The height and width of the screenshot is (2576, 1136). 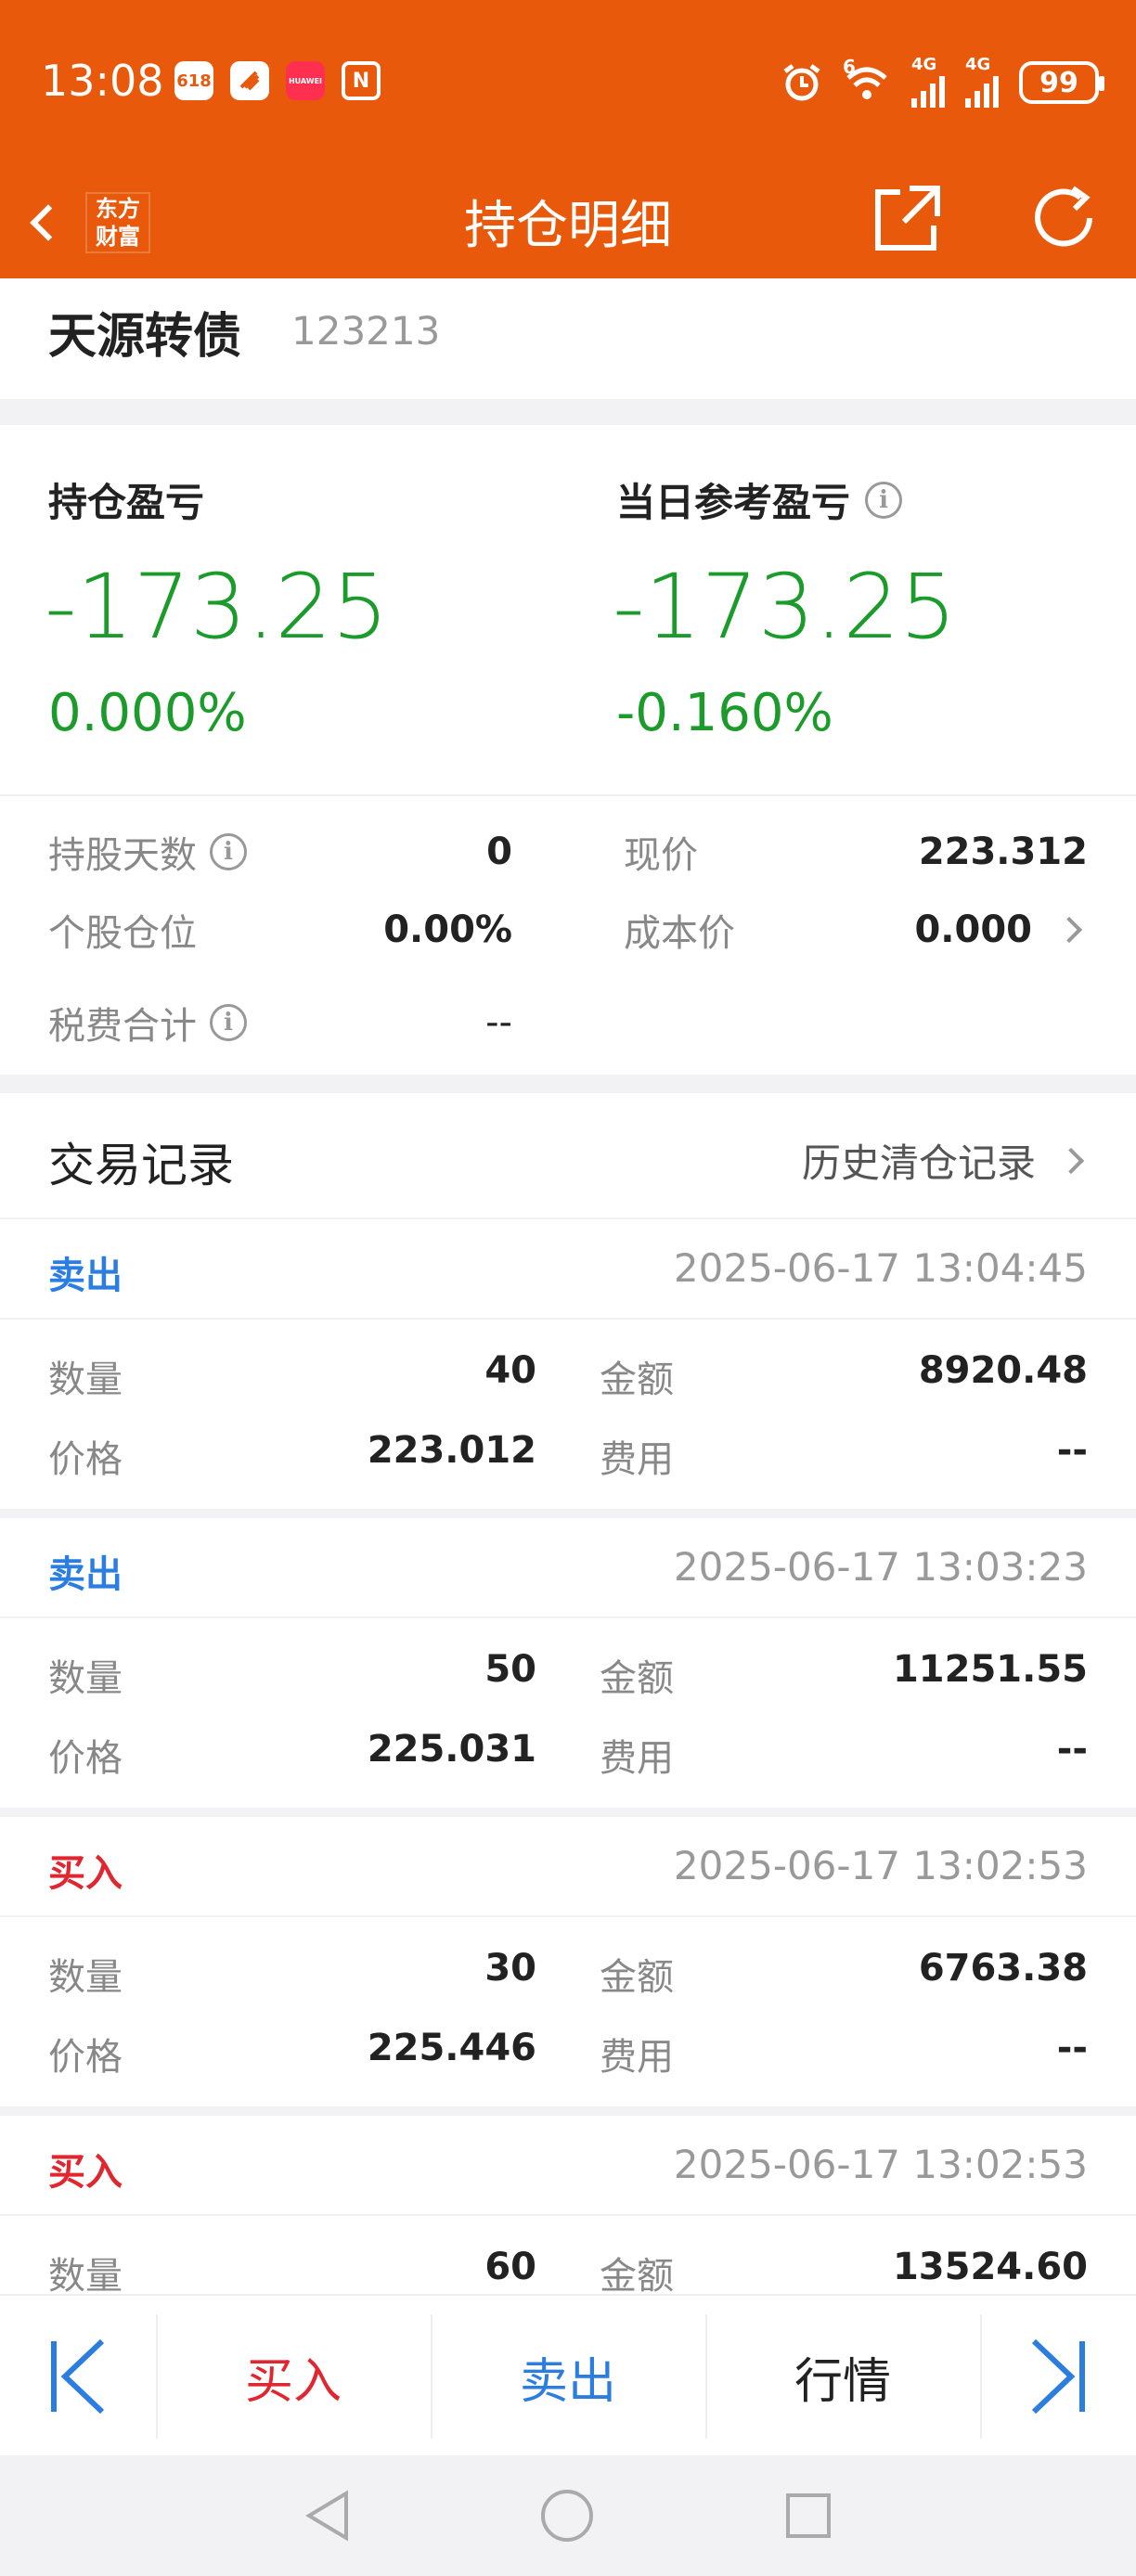 I want to click on system-nav-bar, so click(x=568, y=2515).